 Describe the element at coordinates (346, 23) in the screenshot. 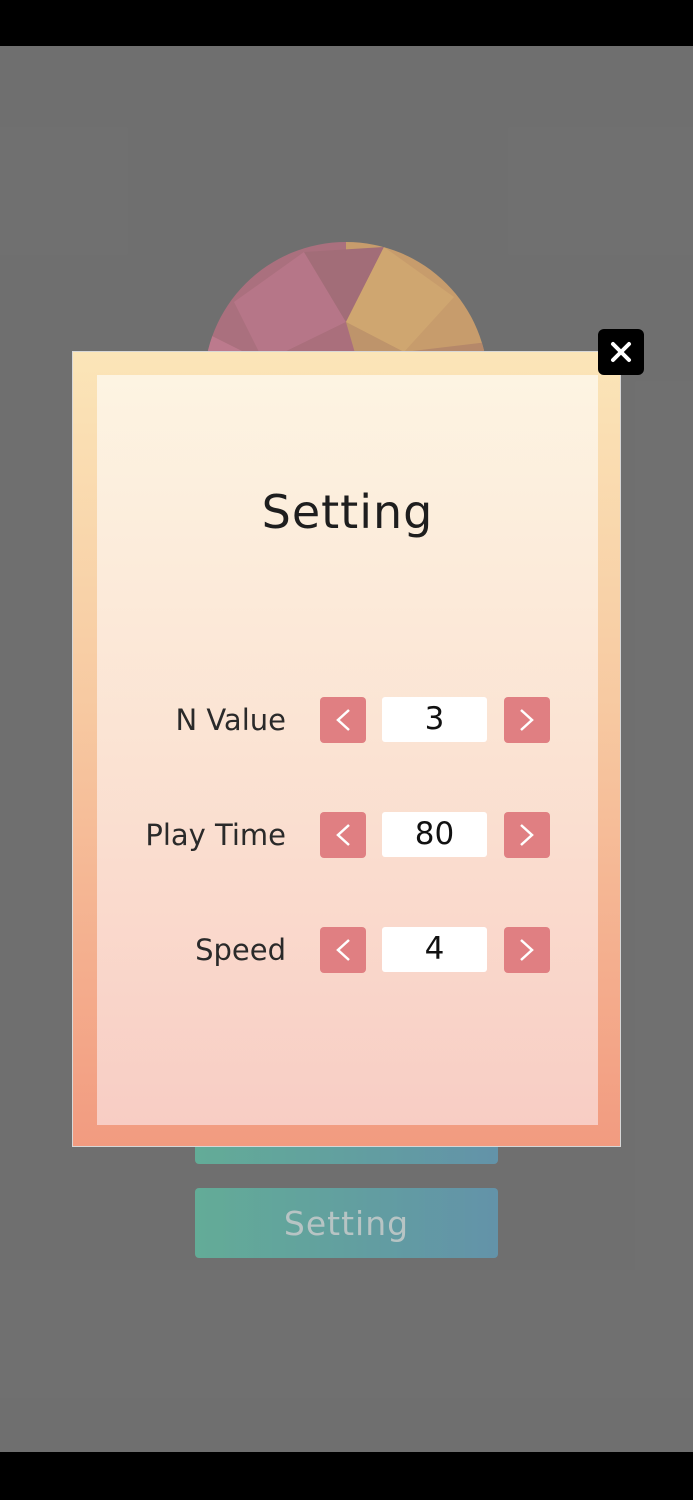

I see `status-bar` at that location.